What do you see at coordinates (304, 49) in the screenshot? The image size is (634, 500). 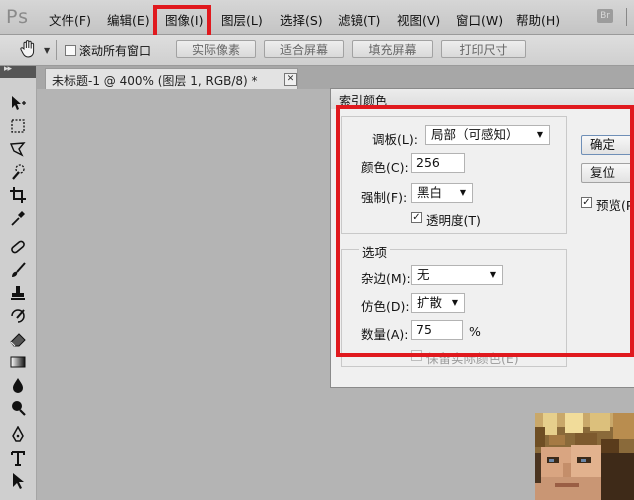 I see `fit-screen-button: 适合屏幕` at bounding box center [304, 49].